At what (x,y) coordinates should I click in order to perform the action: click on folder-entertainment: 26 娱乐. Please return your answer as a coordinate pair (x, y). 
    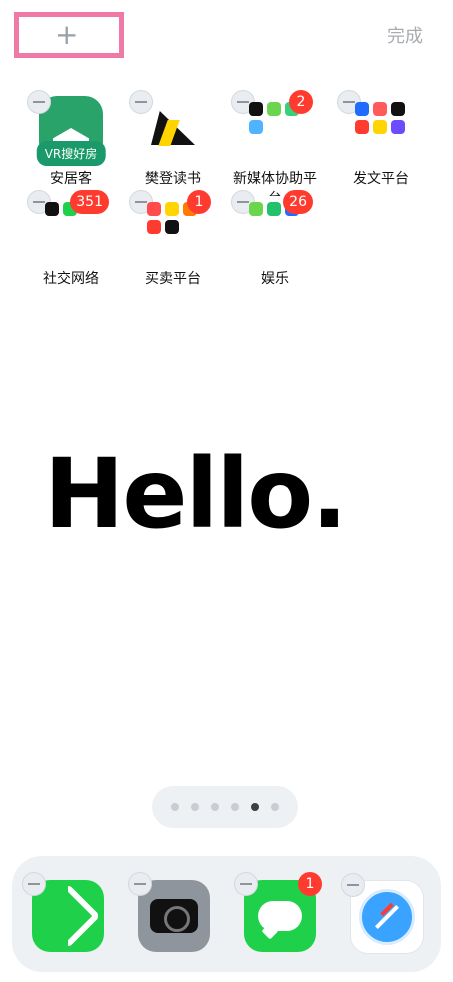
    Looking at the image, I should click on (275, 239).